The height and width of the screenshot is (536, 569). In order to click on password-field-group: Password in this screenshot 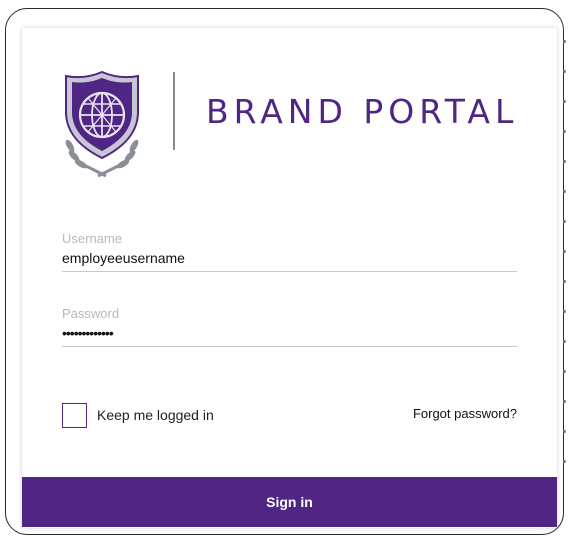, I will do `click(289, 326)`.